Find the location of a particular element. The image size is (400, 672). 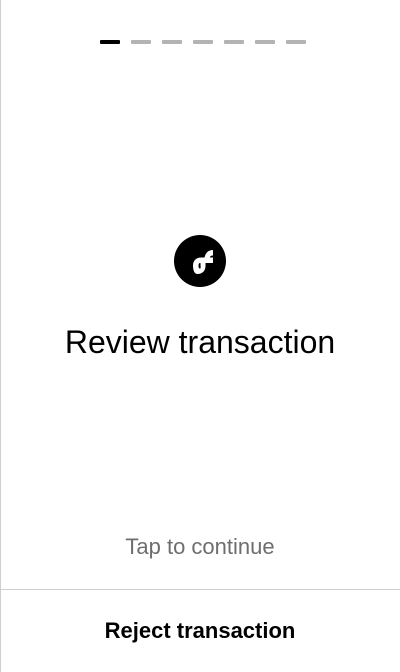

reject-transaction-button: Reject transaction is located at coordinates (200, 631).